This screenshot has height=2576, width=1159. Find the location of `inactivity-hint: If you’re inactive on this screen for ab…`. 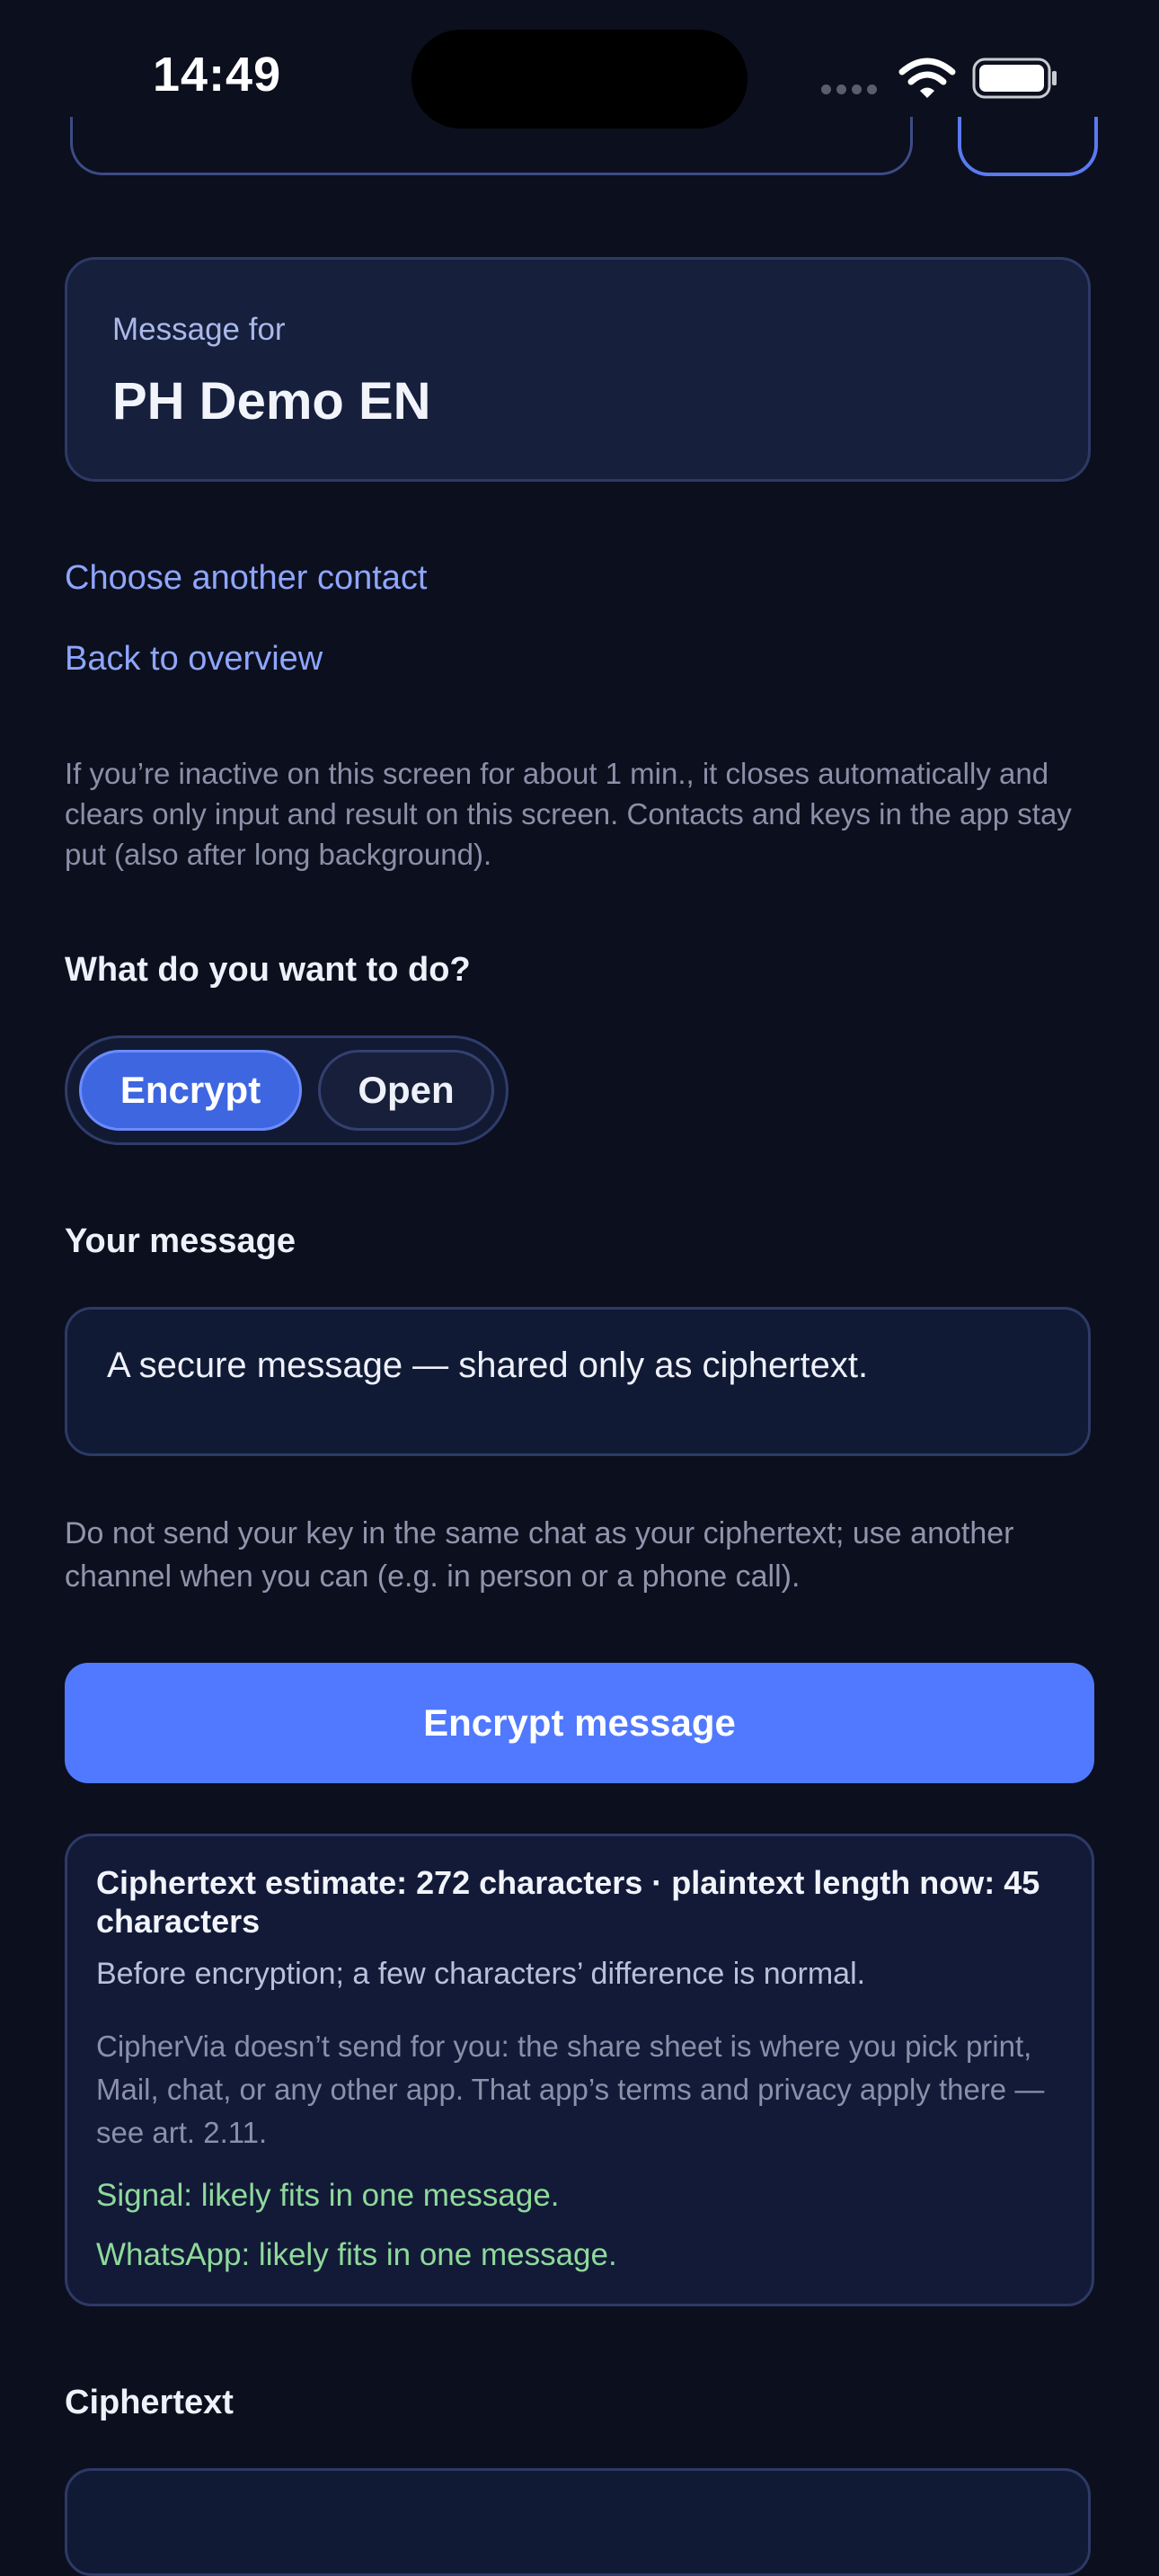

inactivity-hint: If you’re inactive on this screen for ab… is located at coordinates (568, 814).